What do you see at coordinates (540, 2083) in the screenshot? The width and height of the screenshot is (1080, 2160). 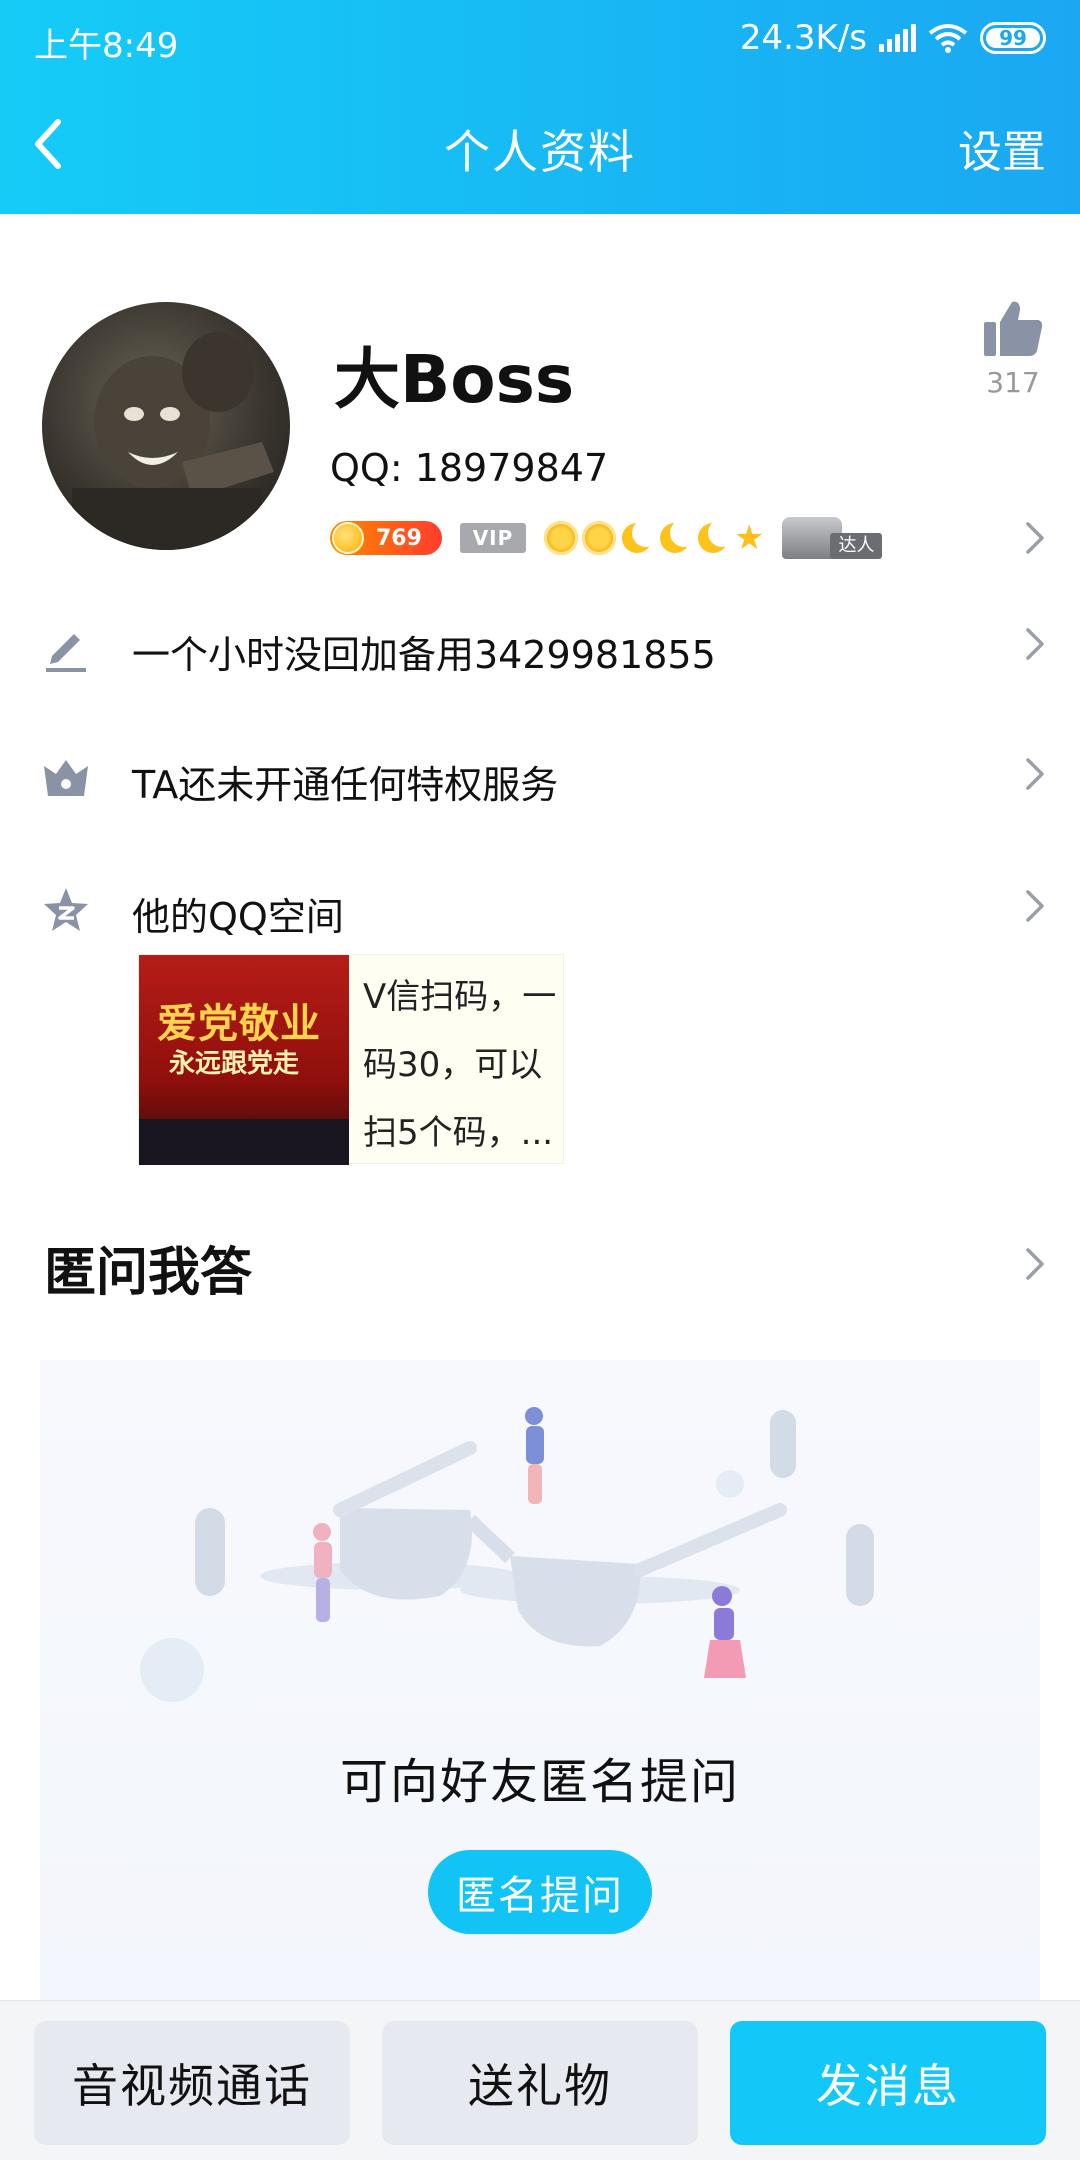 I see `send-gift-button: 送礼物` at bounding box center [540, 2083].